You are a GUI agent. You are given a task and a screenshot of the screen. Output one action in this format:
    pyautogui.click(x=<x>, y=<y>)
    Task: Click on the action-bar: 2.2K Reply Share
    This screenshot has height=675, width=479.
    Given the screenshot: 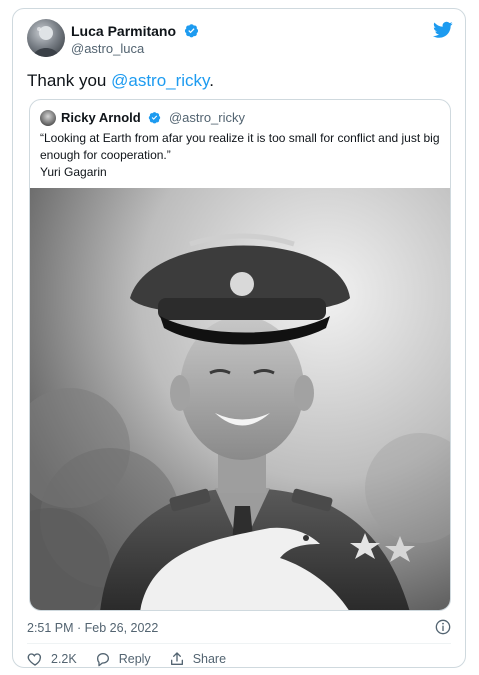 What is the action you would take?
    pyautogui.click(x=135, y=659)
    